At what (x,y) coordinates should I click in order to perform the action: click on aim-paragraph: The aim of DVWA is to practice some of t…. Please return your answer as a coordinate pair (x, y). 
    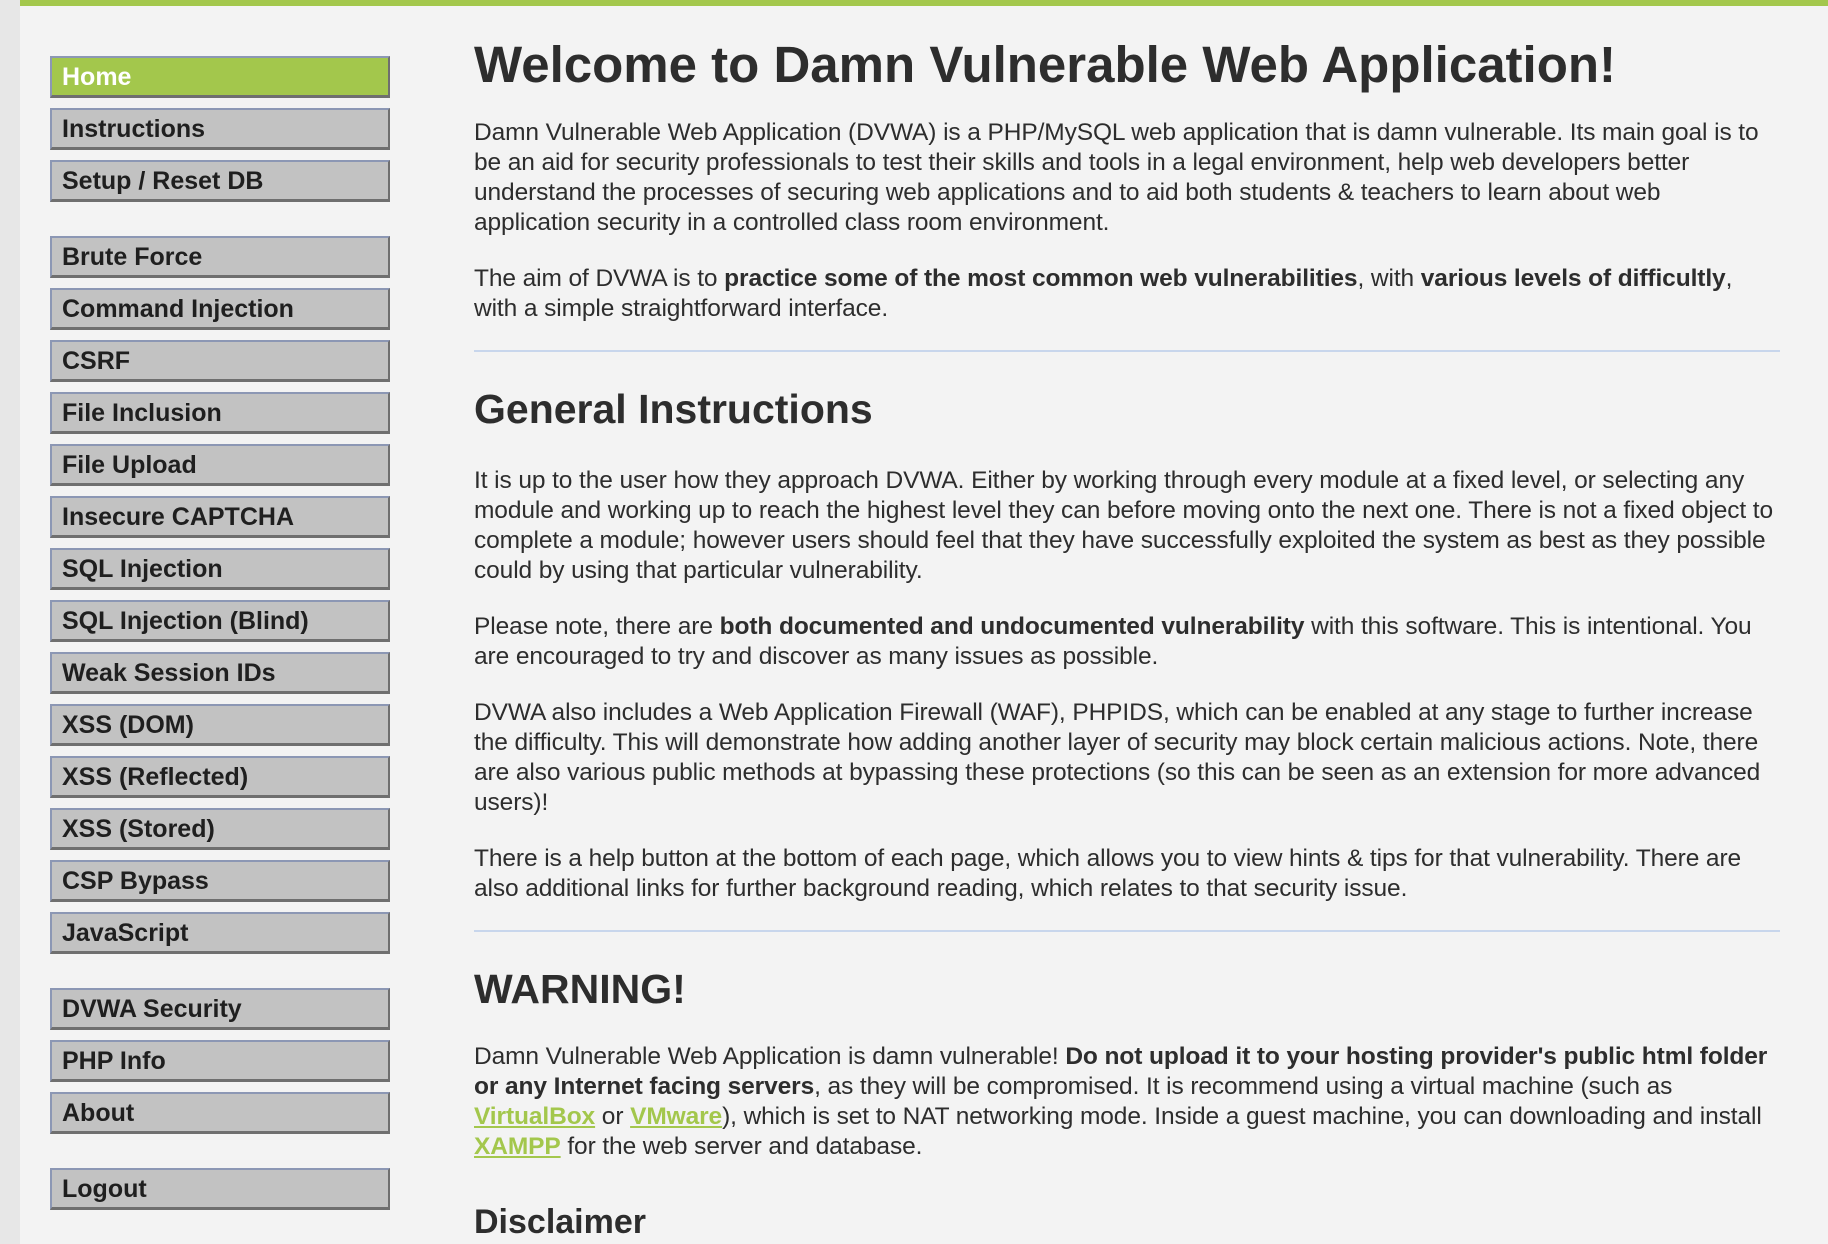
    Looking at the image, I should click on (1103, 293).